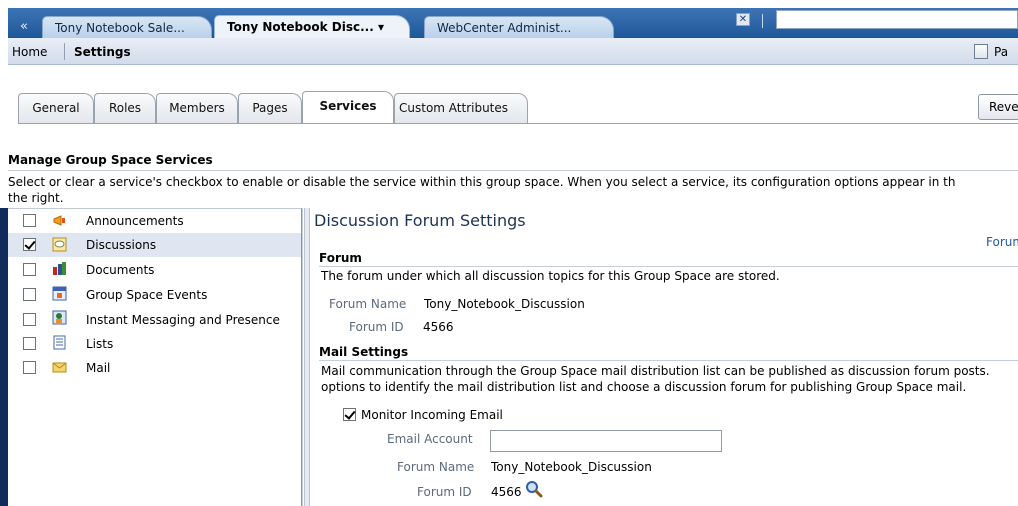 The height and width of the screenshot is (506, 1018). Describe the element at coordinates (59, 293) in the screenshot. I see `calendar-icon` at that location.